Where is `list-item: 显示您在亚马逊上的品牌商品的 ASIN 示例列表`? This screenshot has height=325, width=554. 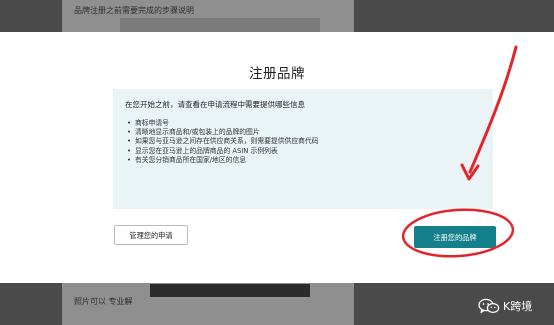 list-item: 显示您在亚马逊上的品牌商品的 ASIN 示例列表 is located at coordinates (304, 151).